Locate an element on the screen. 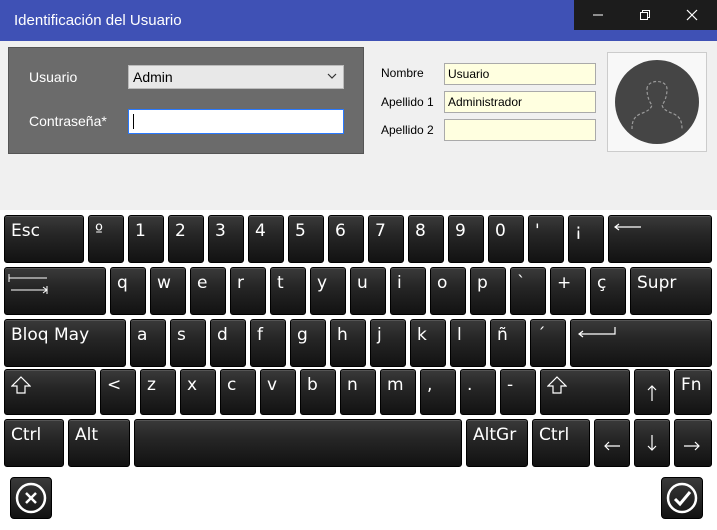 This screenshot has width=717, height=530. key-shift-right is located at coordinates (585, 392).